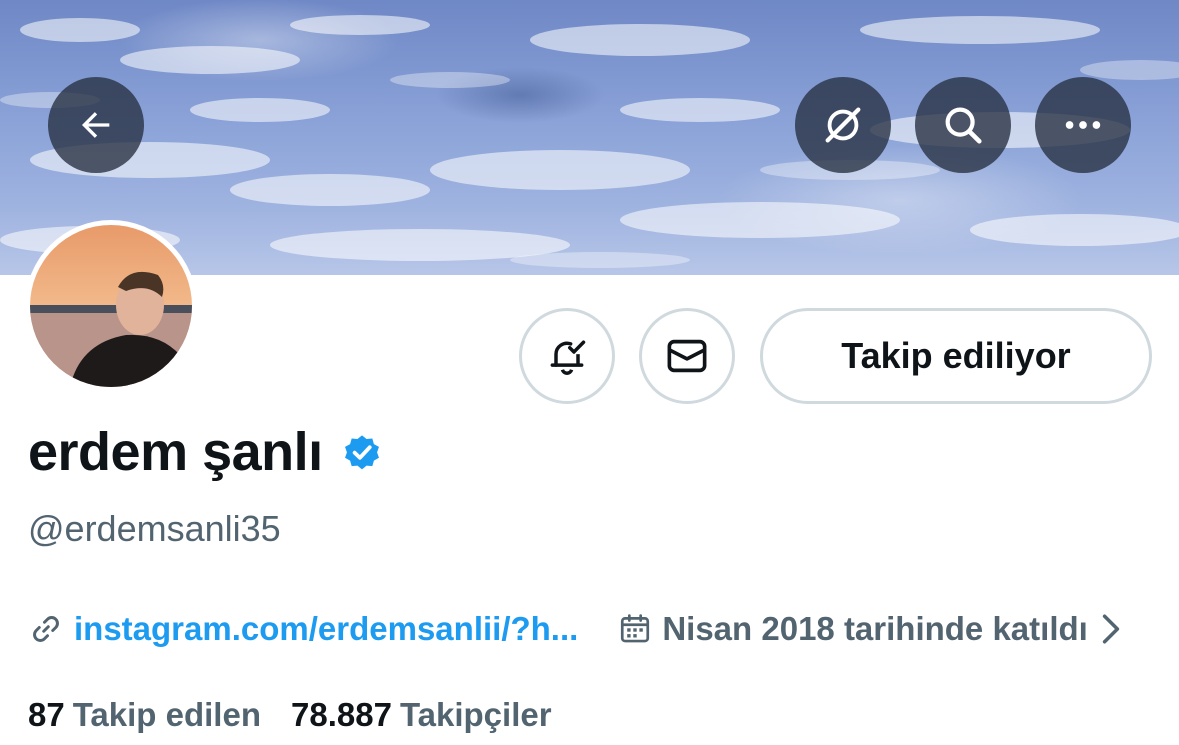 This screenshot has height=745, width=1179. What do you see at coordinates (341, 714) in the screenshot?
I see `followers-count: 78.887` at bounding box center [341, 714].